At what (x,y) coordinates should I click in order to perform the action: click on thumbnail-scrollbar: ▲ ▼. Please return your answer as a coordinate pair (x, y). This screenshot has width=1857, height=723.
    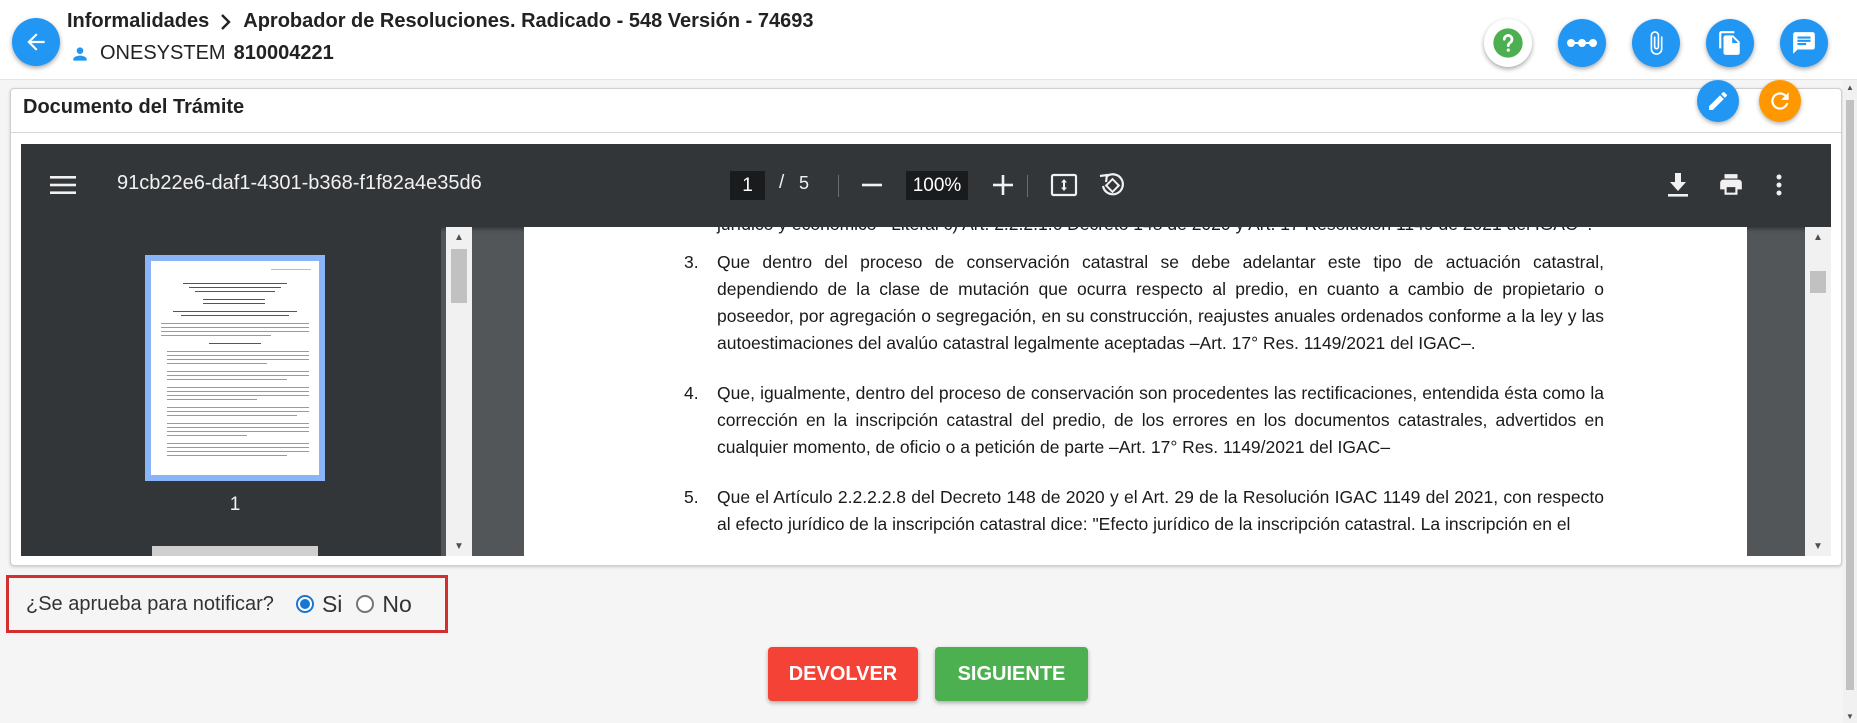
    Looking at the image, I should click on (459, 391).